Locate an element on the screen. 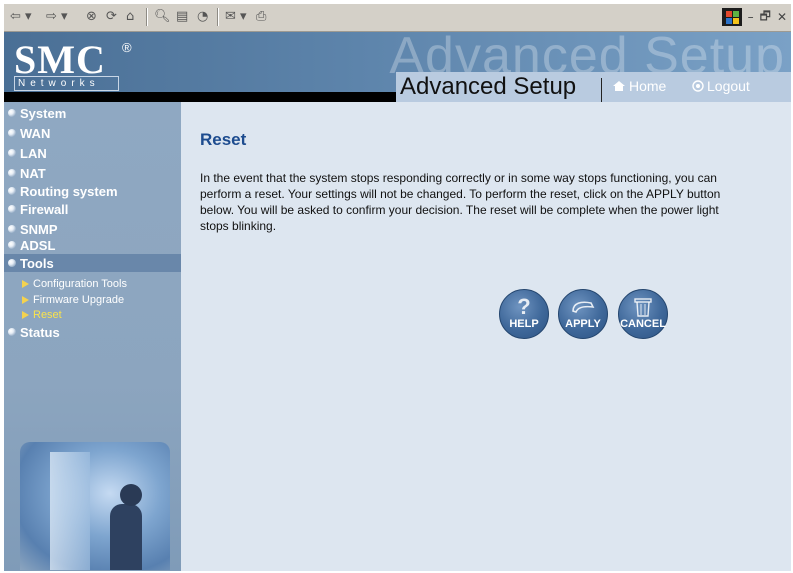 Image resolution: width=793 pixels, height=573 pixels. sidebar-item-label: Routing system is located at coordinates (69, 191).